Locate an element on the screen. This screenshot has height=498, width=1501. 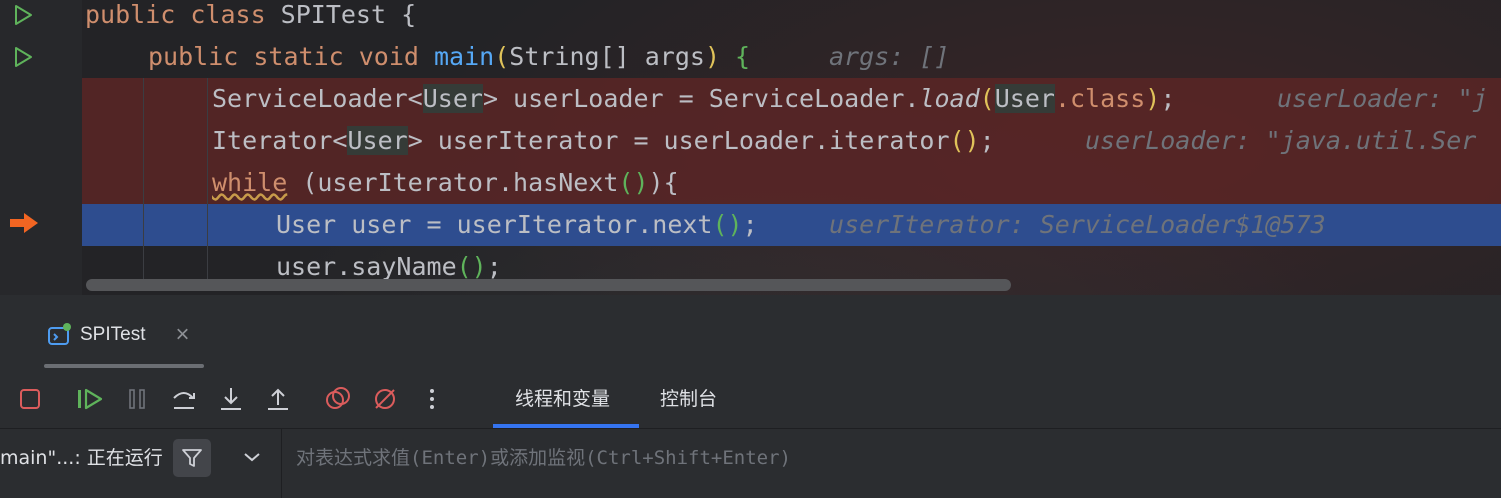
thread-dropdown-button is located at coordinates (252, 457).